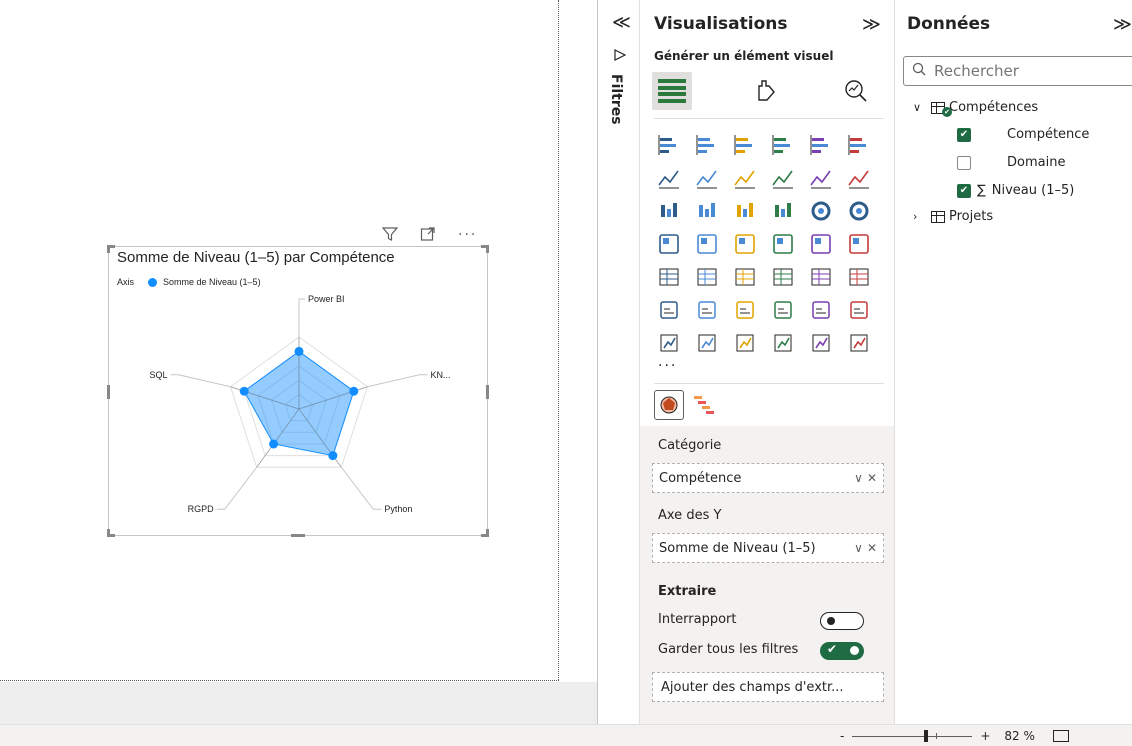 This screenshot has width=1132, height=746. Describe the element at coordinates (912, 735) in the screenshot. I see `zoom-slider` at that location.